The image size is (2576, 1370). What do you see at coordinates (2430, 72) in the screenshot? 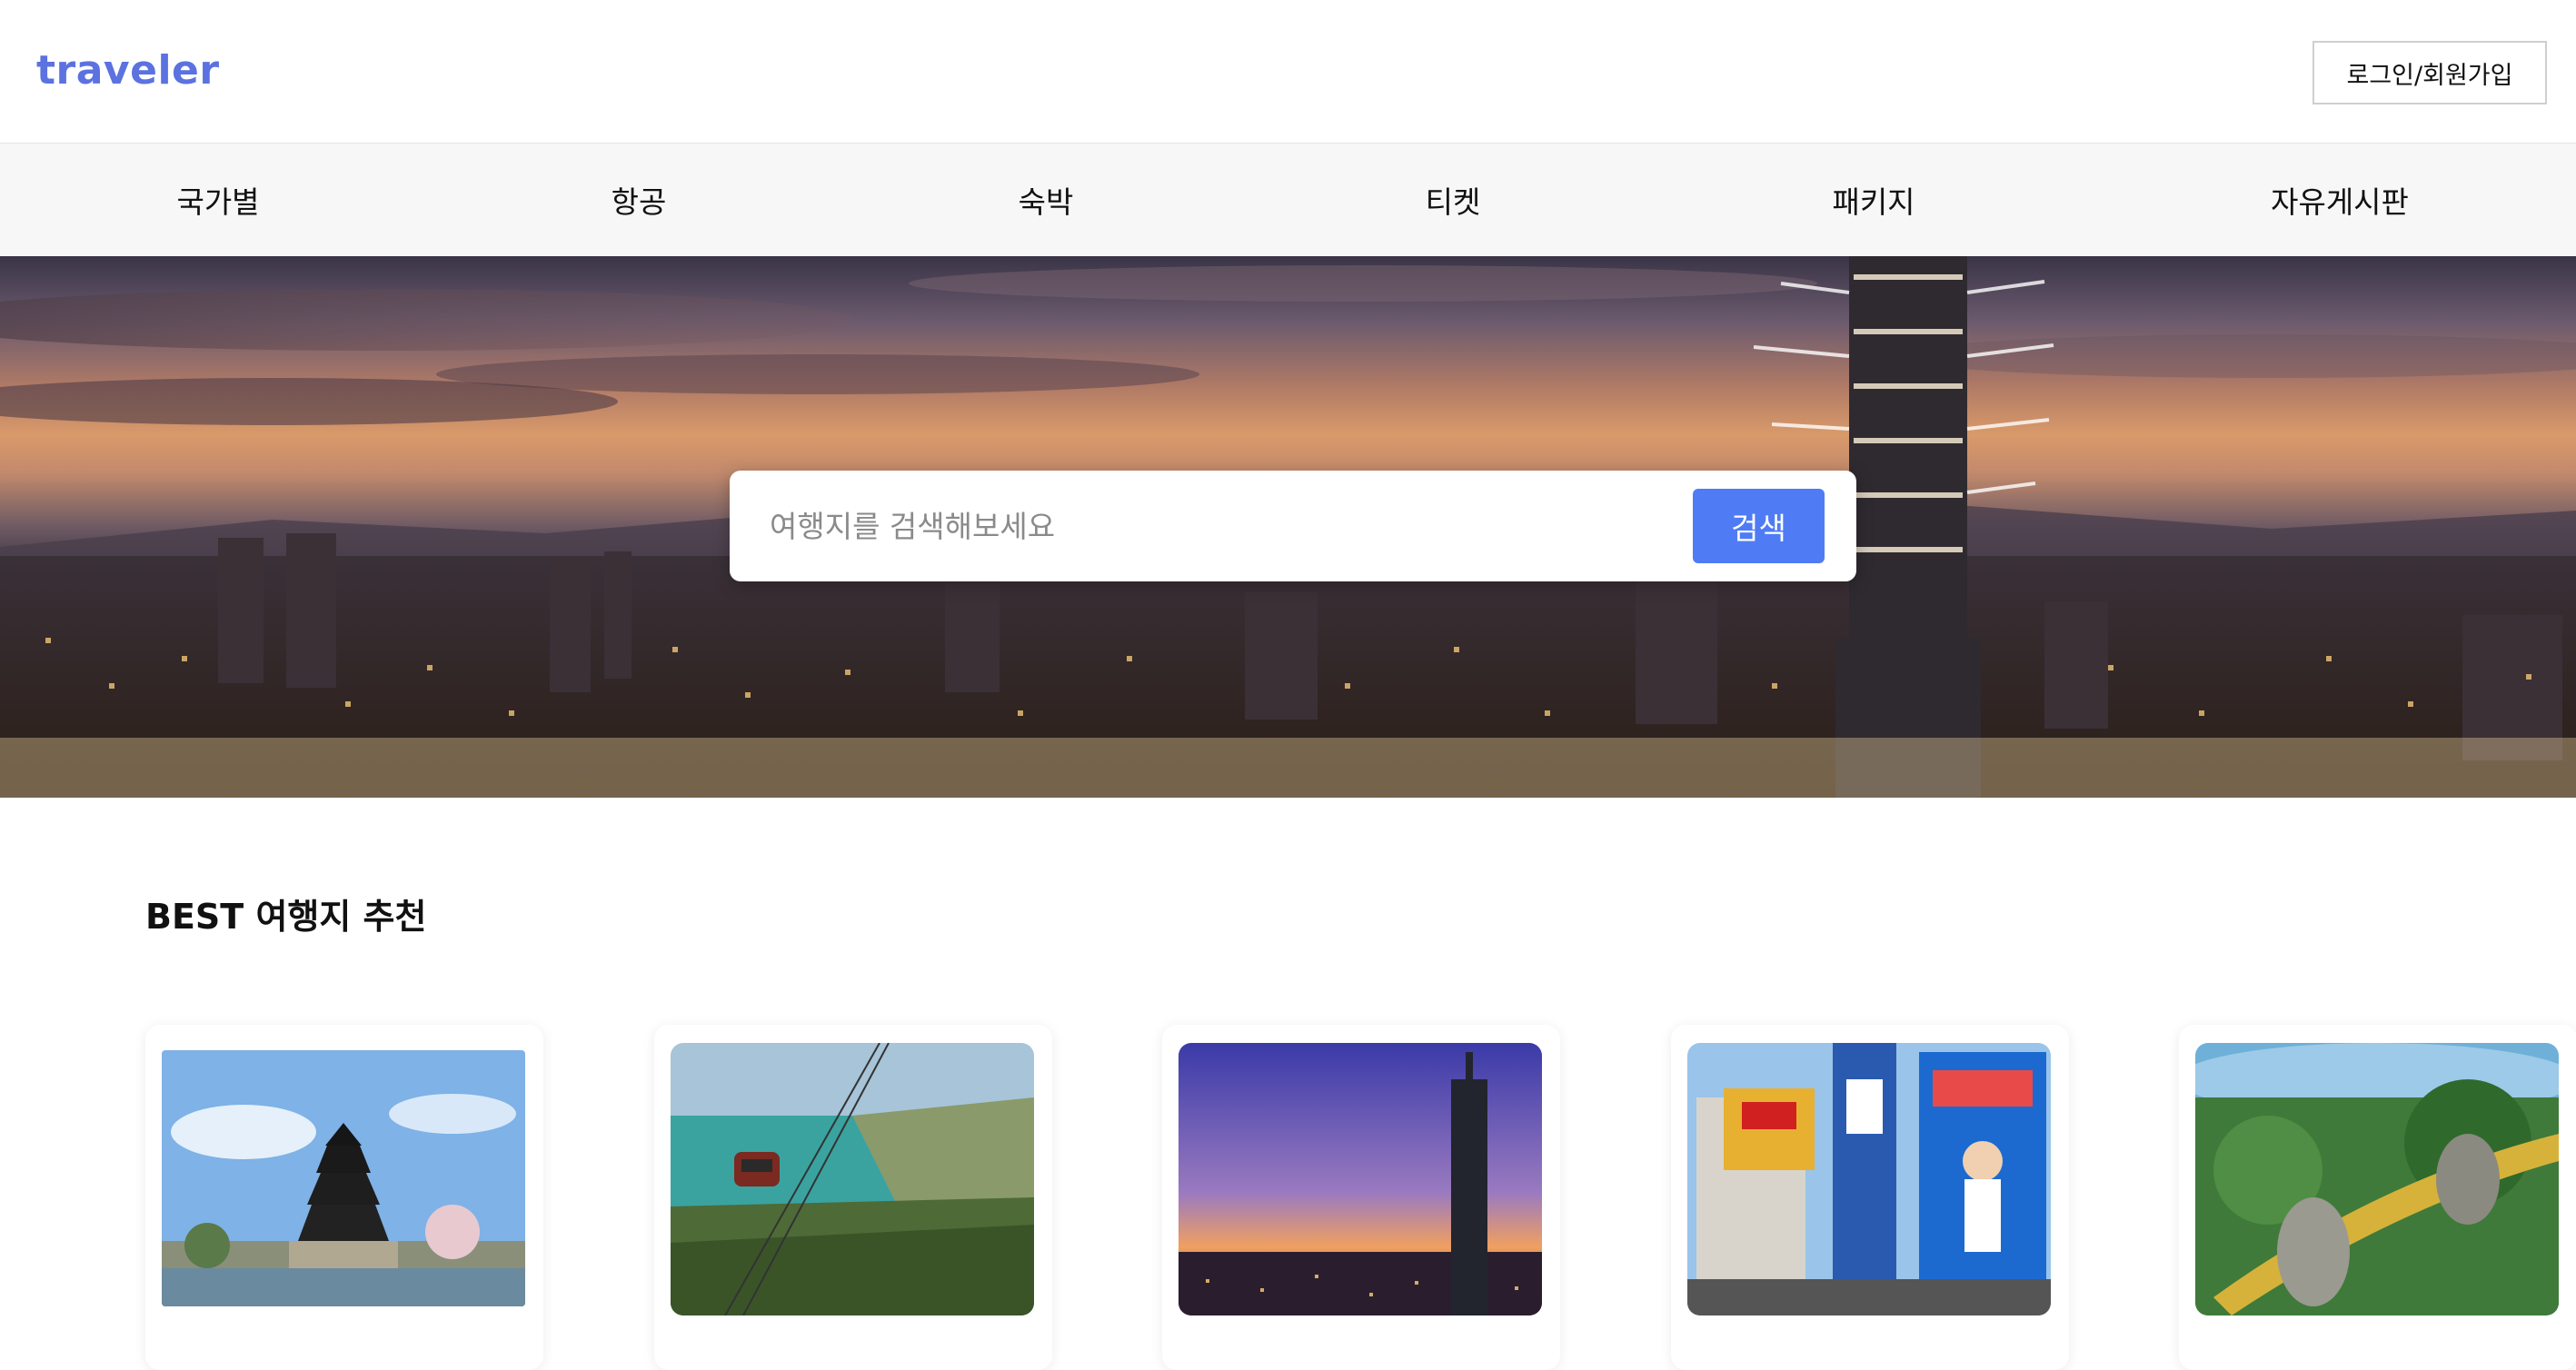
I see `login-signup-button: 로그인/회원가입` at bounding box center [2430, 72].